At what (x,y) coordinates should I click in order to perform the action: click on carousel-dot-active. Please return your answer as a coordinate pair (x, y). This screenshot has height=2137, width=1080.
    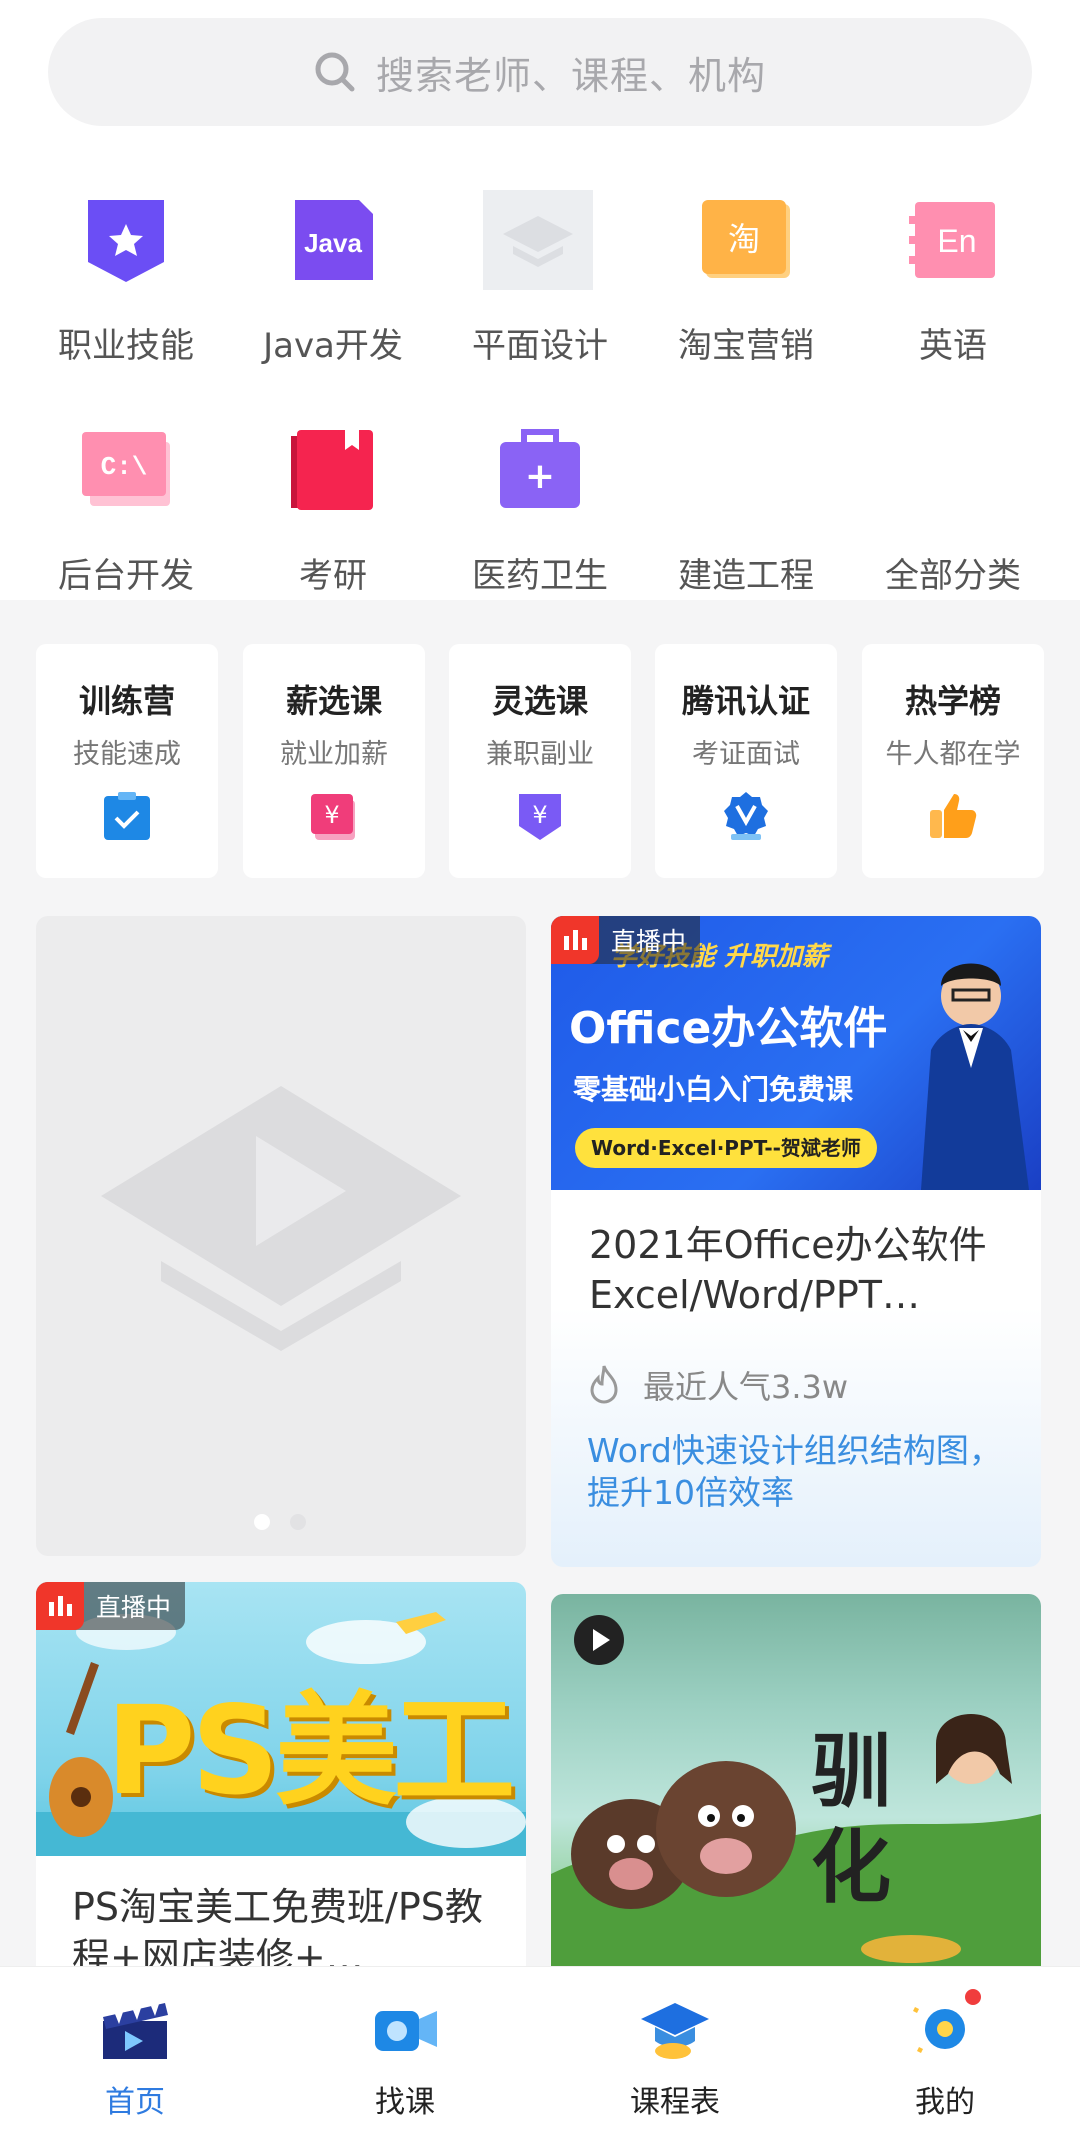
    Looking at the image, I should click on (262, 1522).